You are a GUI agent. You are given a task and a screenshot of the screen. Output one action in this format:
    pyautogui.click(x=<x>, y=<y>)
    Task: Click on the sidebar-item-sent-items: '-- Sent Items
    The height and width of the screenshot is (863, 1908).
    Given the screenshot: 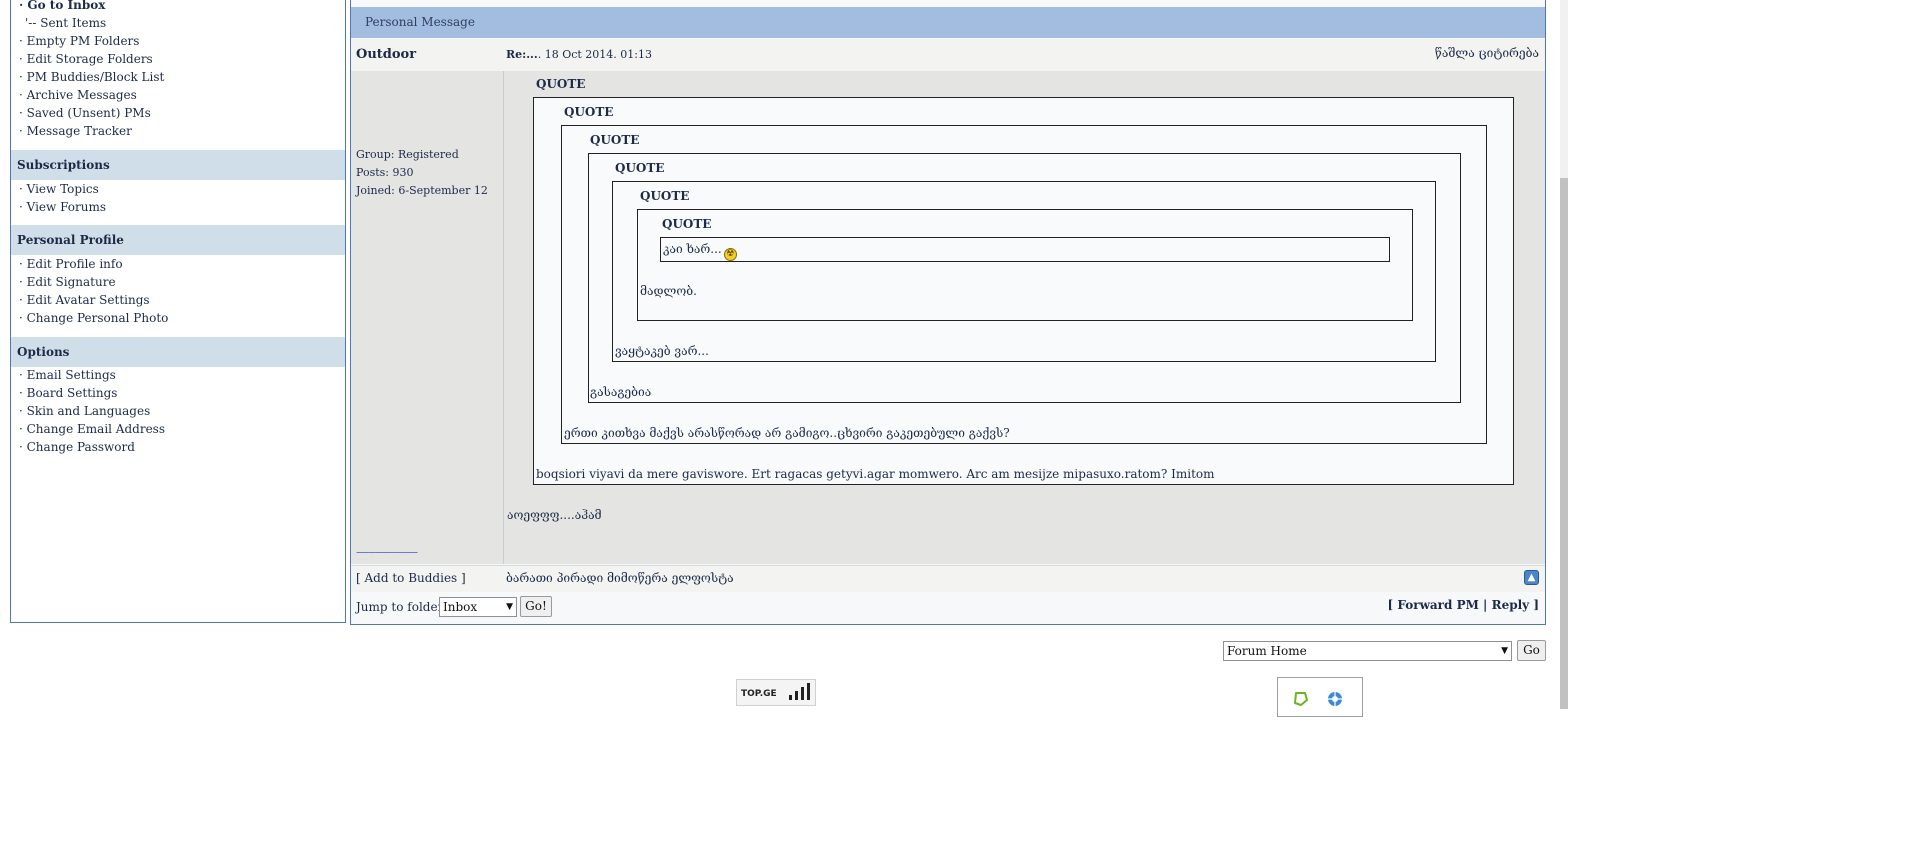 What is the action you would take?
    pyautogui.click(x=65, y=23)
    